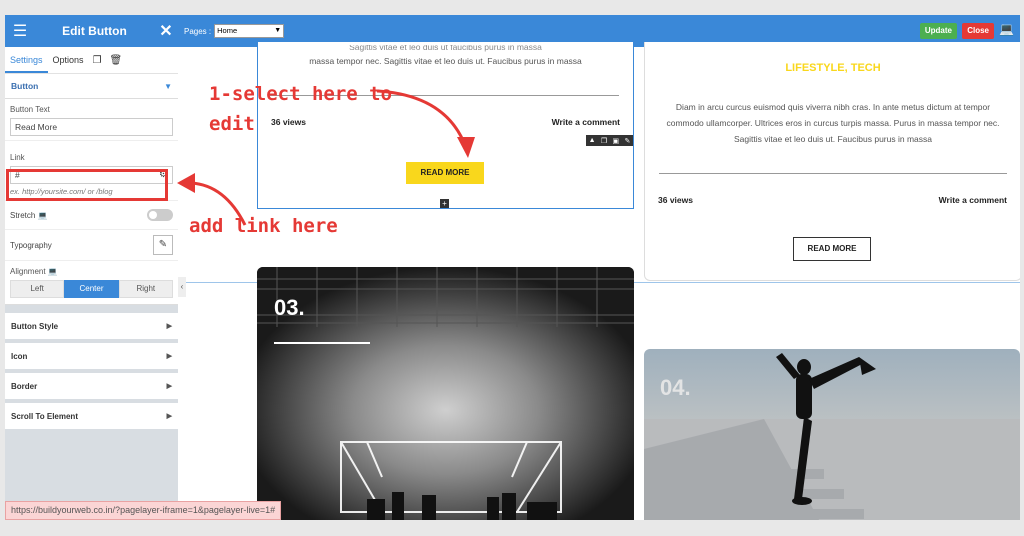  I want to click on annotation-select: 1-select here to edit, so click(309, 109).